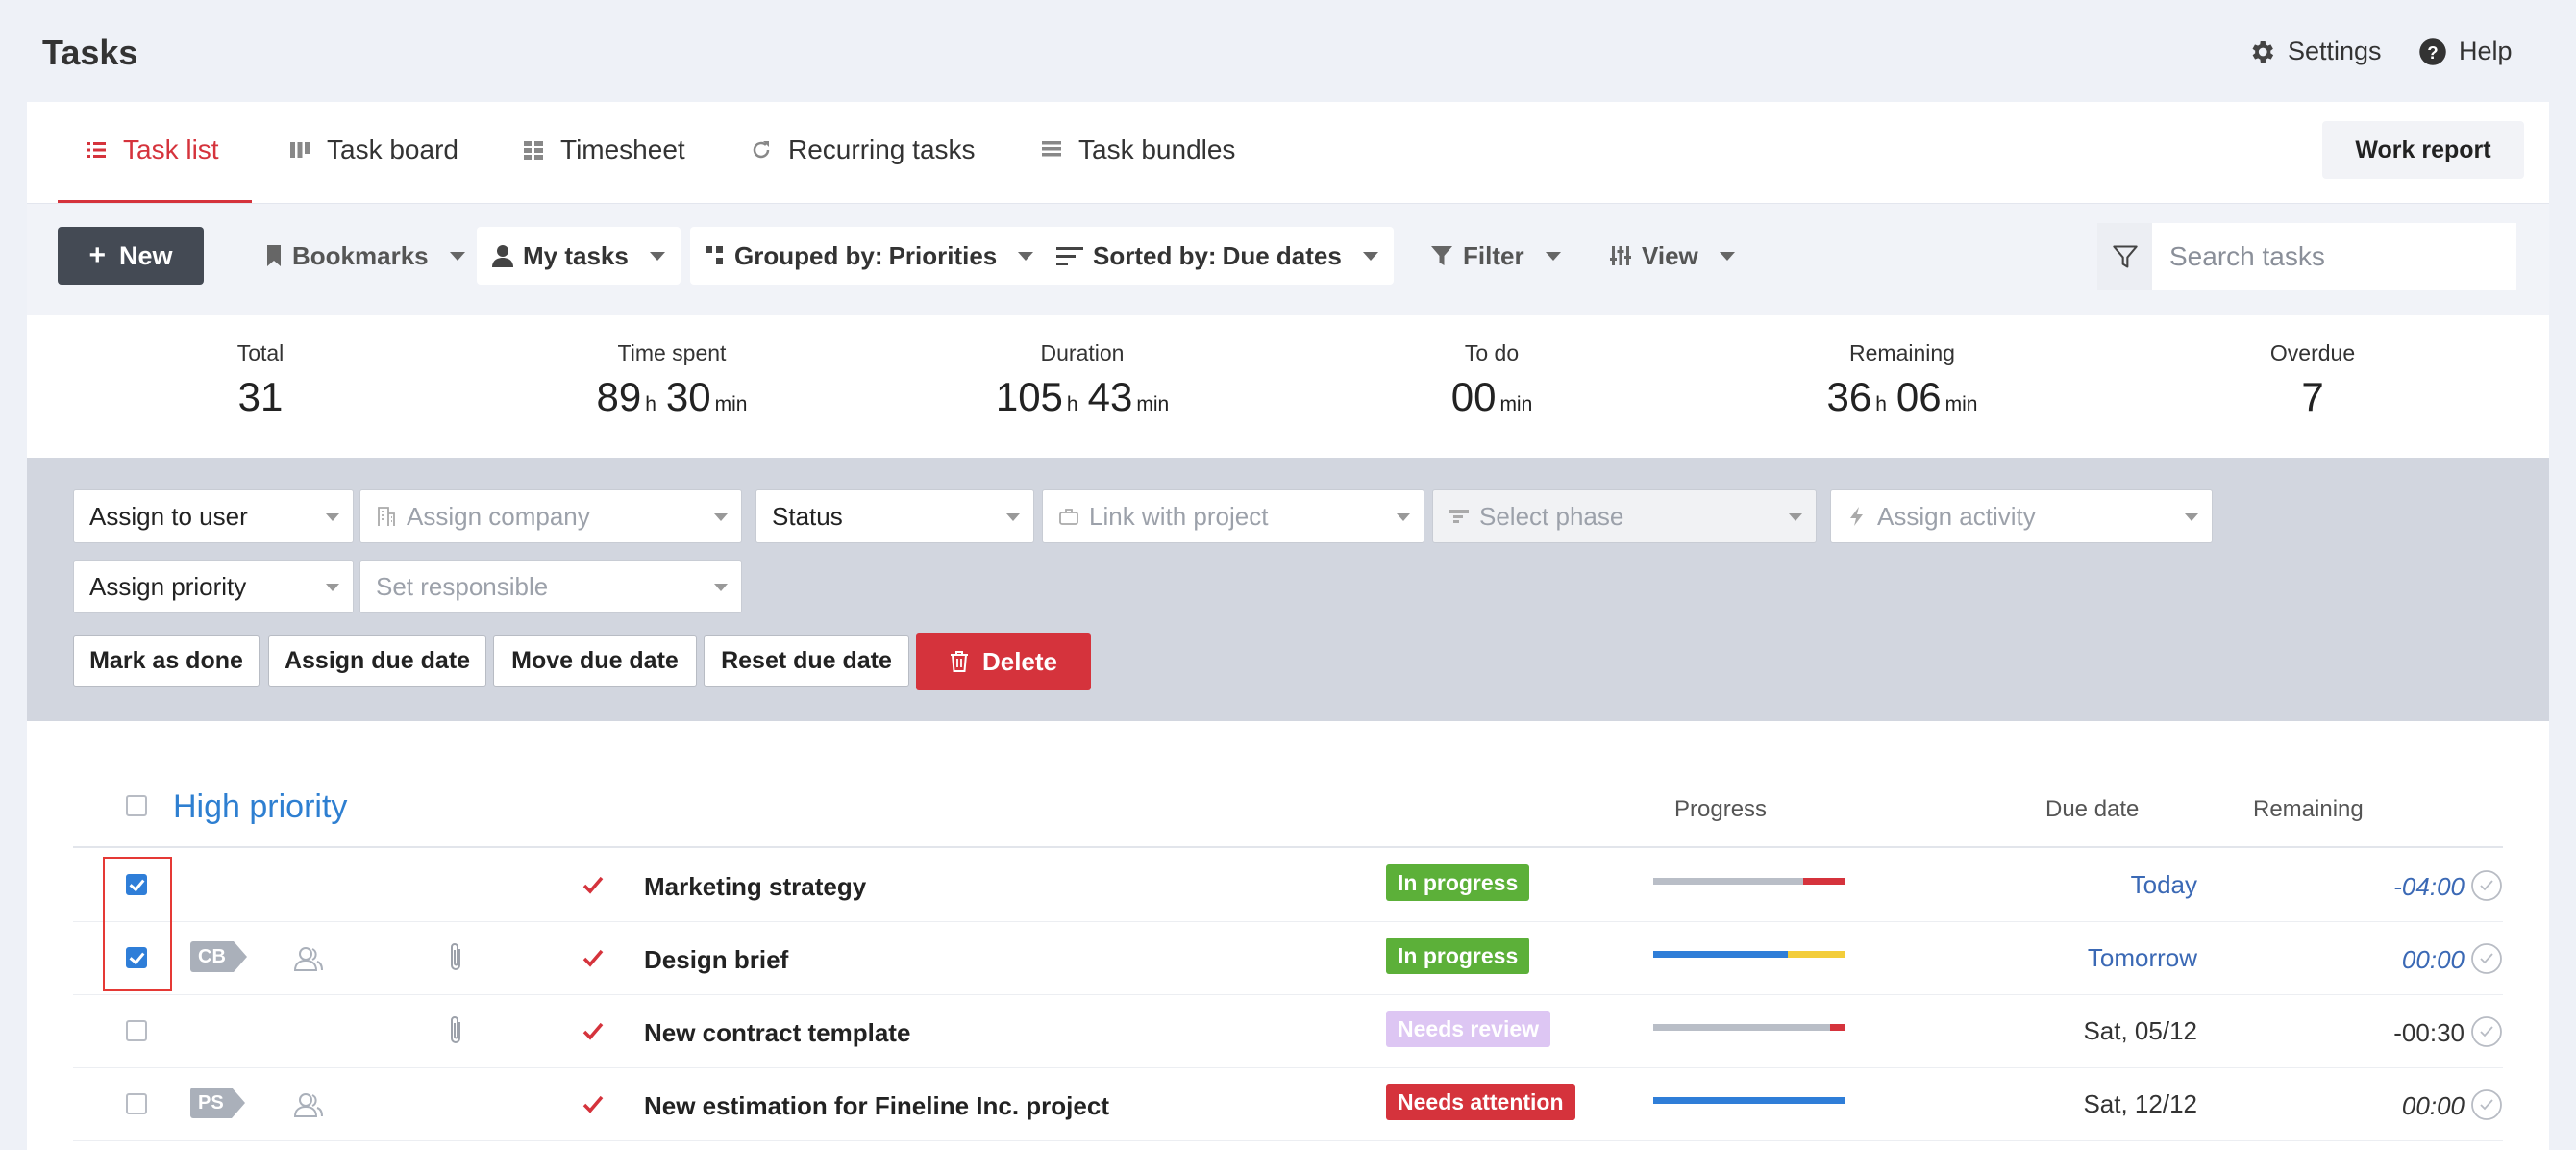 Image resolution: width=2576 pixels, height=1150 pixels. I want to click on stat-label: To do, so click(1492, 353).